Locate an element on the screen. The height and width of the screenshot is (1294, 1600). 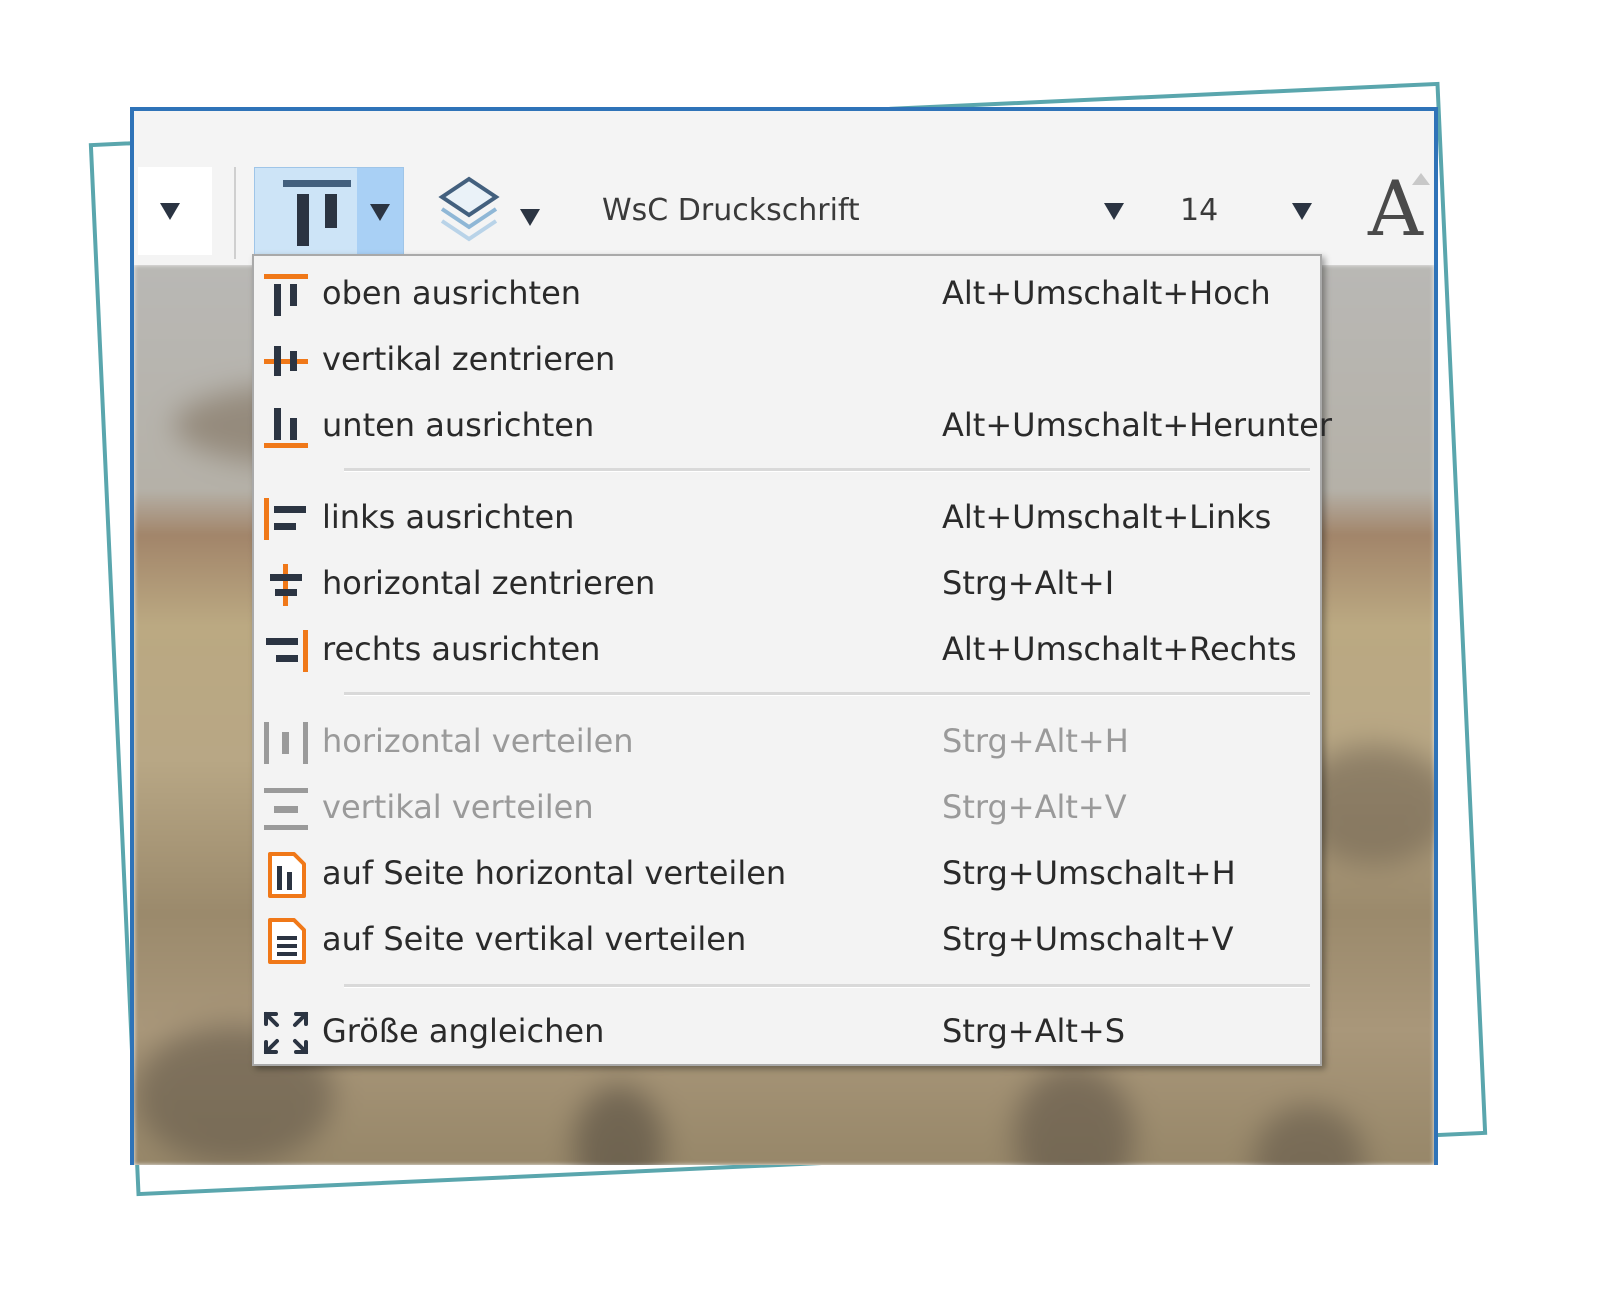
menu-item-distribute-vertical: vertikal verteilen Strg+Alt+V is located at coordinates (787, 808).